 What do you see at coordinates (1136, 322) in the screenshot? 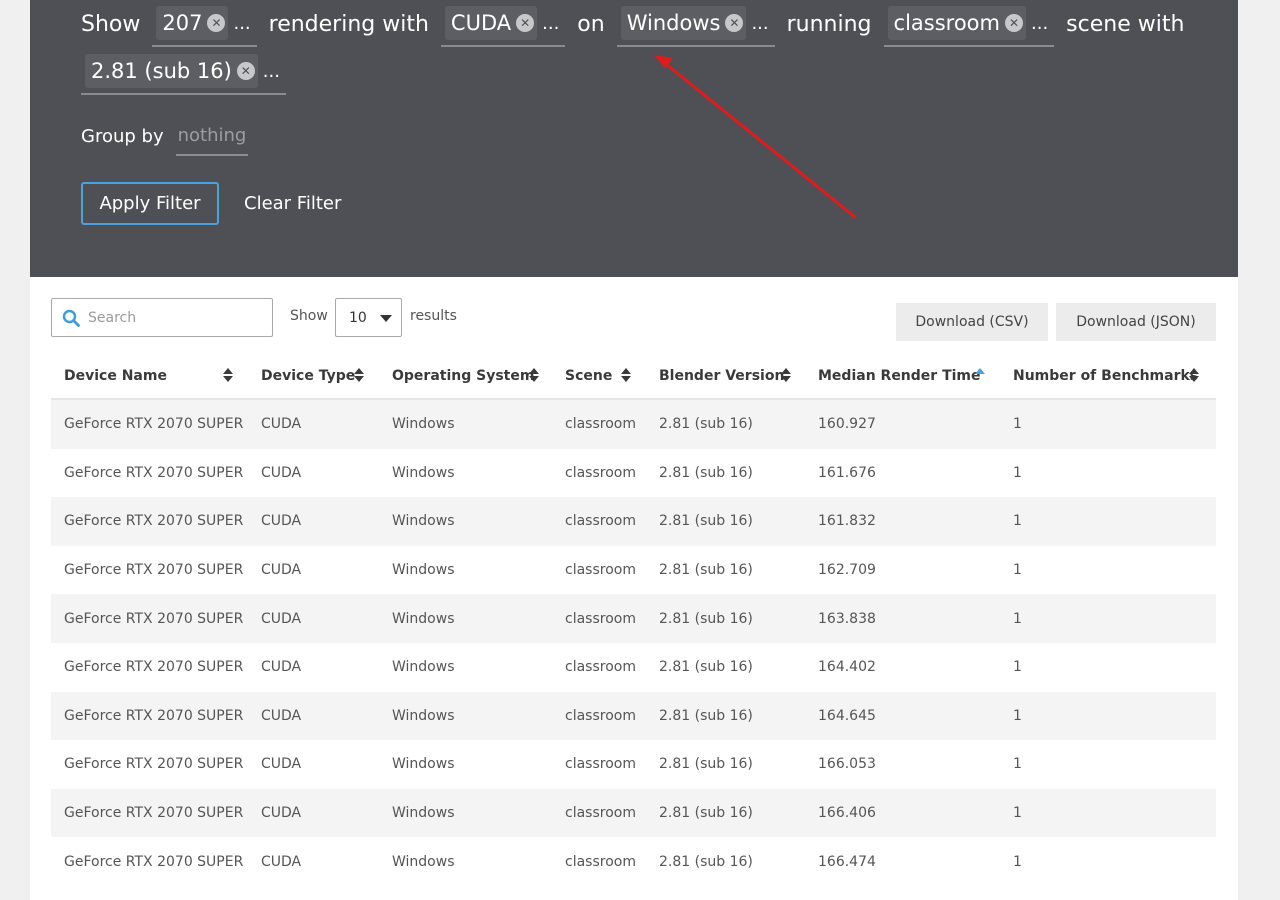
I see `download-json-button: Download (JSON)` at bounding box center [1136, 322].